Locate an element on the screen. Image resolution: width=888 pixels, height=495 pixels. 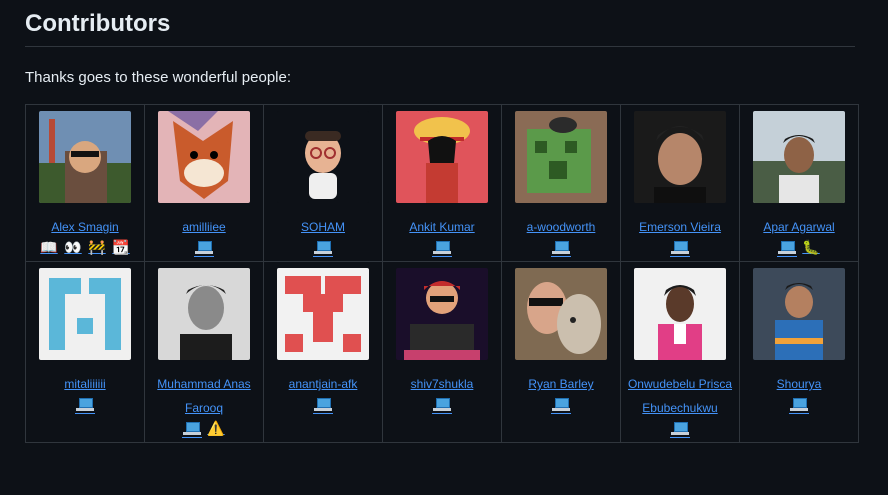
contributor-cell: Ankit Kumar is located at coordinates (442, 183).